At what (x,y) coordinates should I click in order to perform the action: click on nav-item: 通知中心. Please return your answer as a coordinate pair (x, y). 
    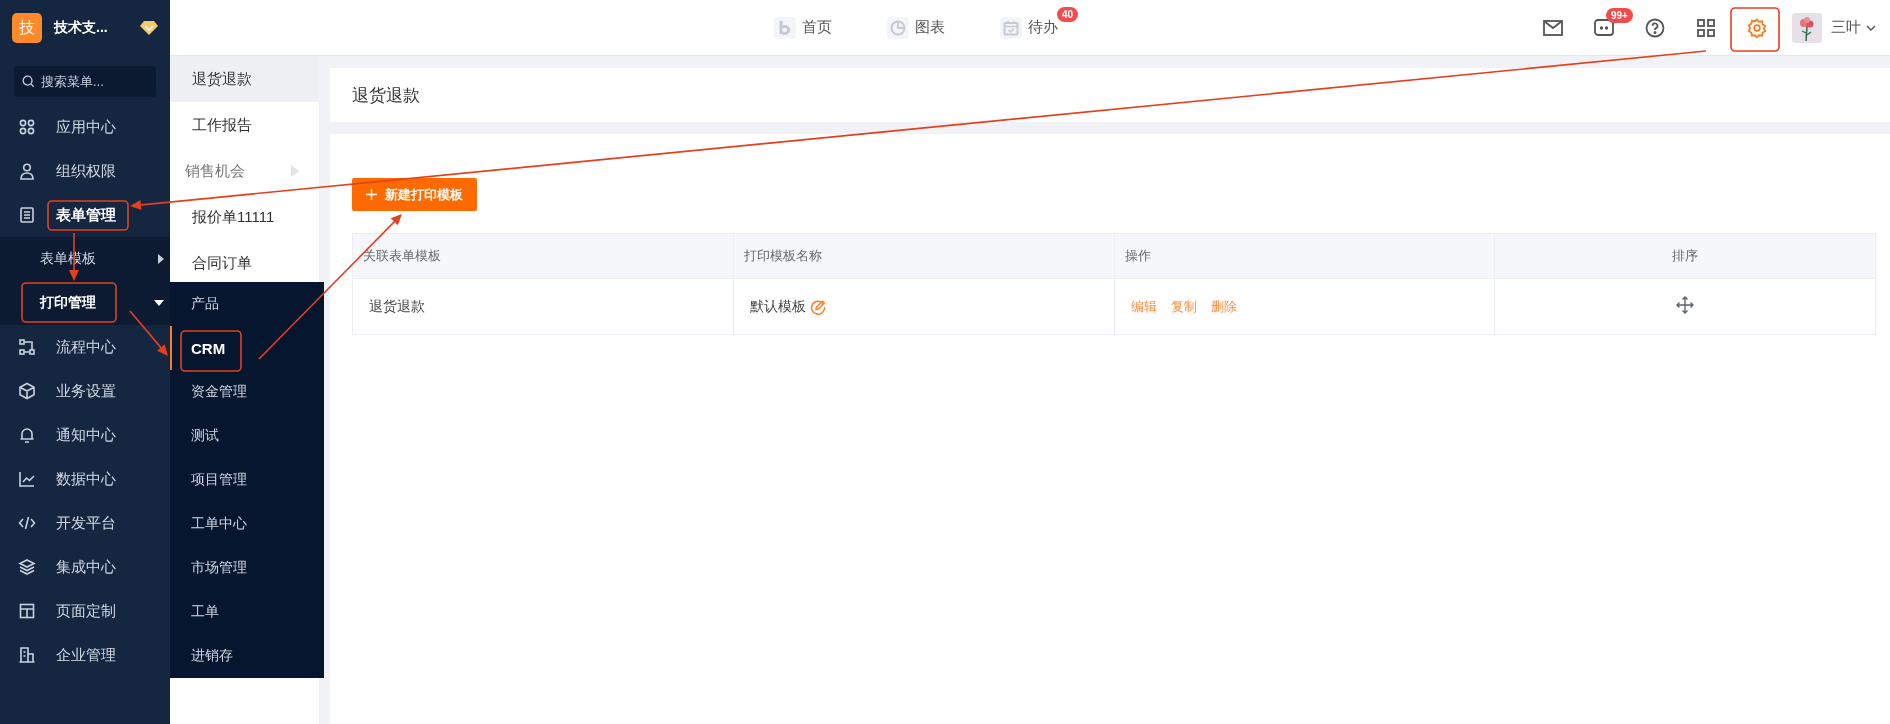
    Looking at the image, I should click on (85, 435).